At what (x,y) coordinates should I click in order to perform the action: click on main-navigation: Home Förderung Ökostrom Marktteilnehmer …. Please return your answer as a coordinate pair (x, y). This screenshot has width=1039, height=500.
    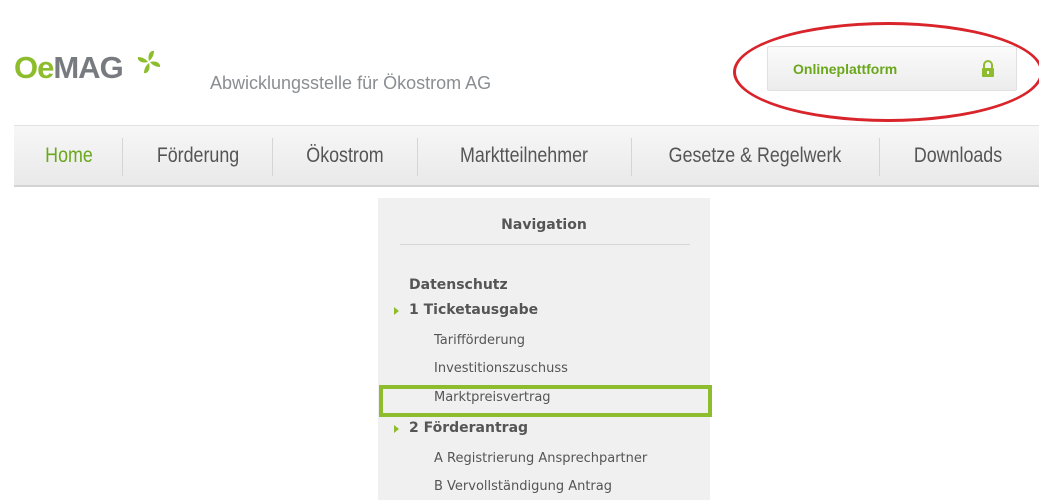
    Looking at the image, I should click on (526, 156).